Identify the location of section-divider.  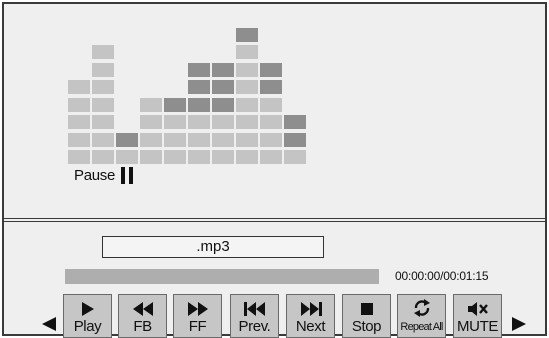
(274, 220).